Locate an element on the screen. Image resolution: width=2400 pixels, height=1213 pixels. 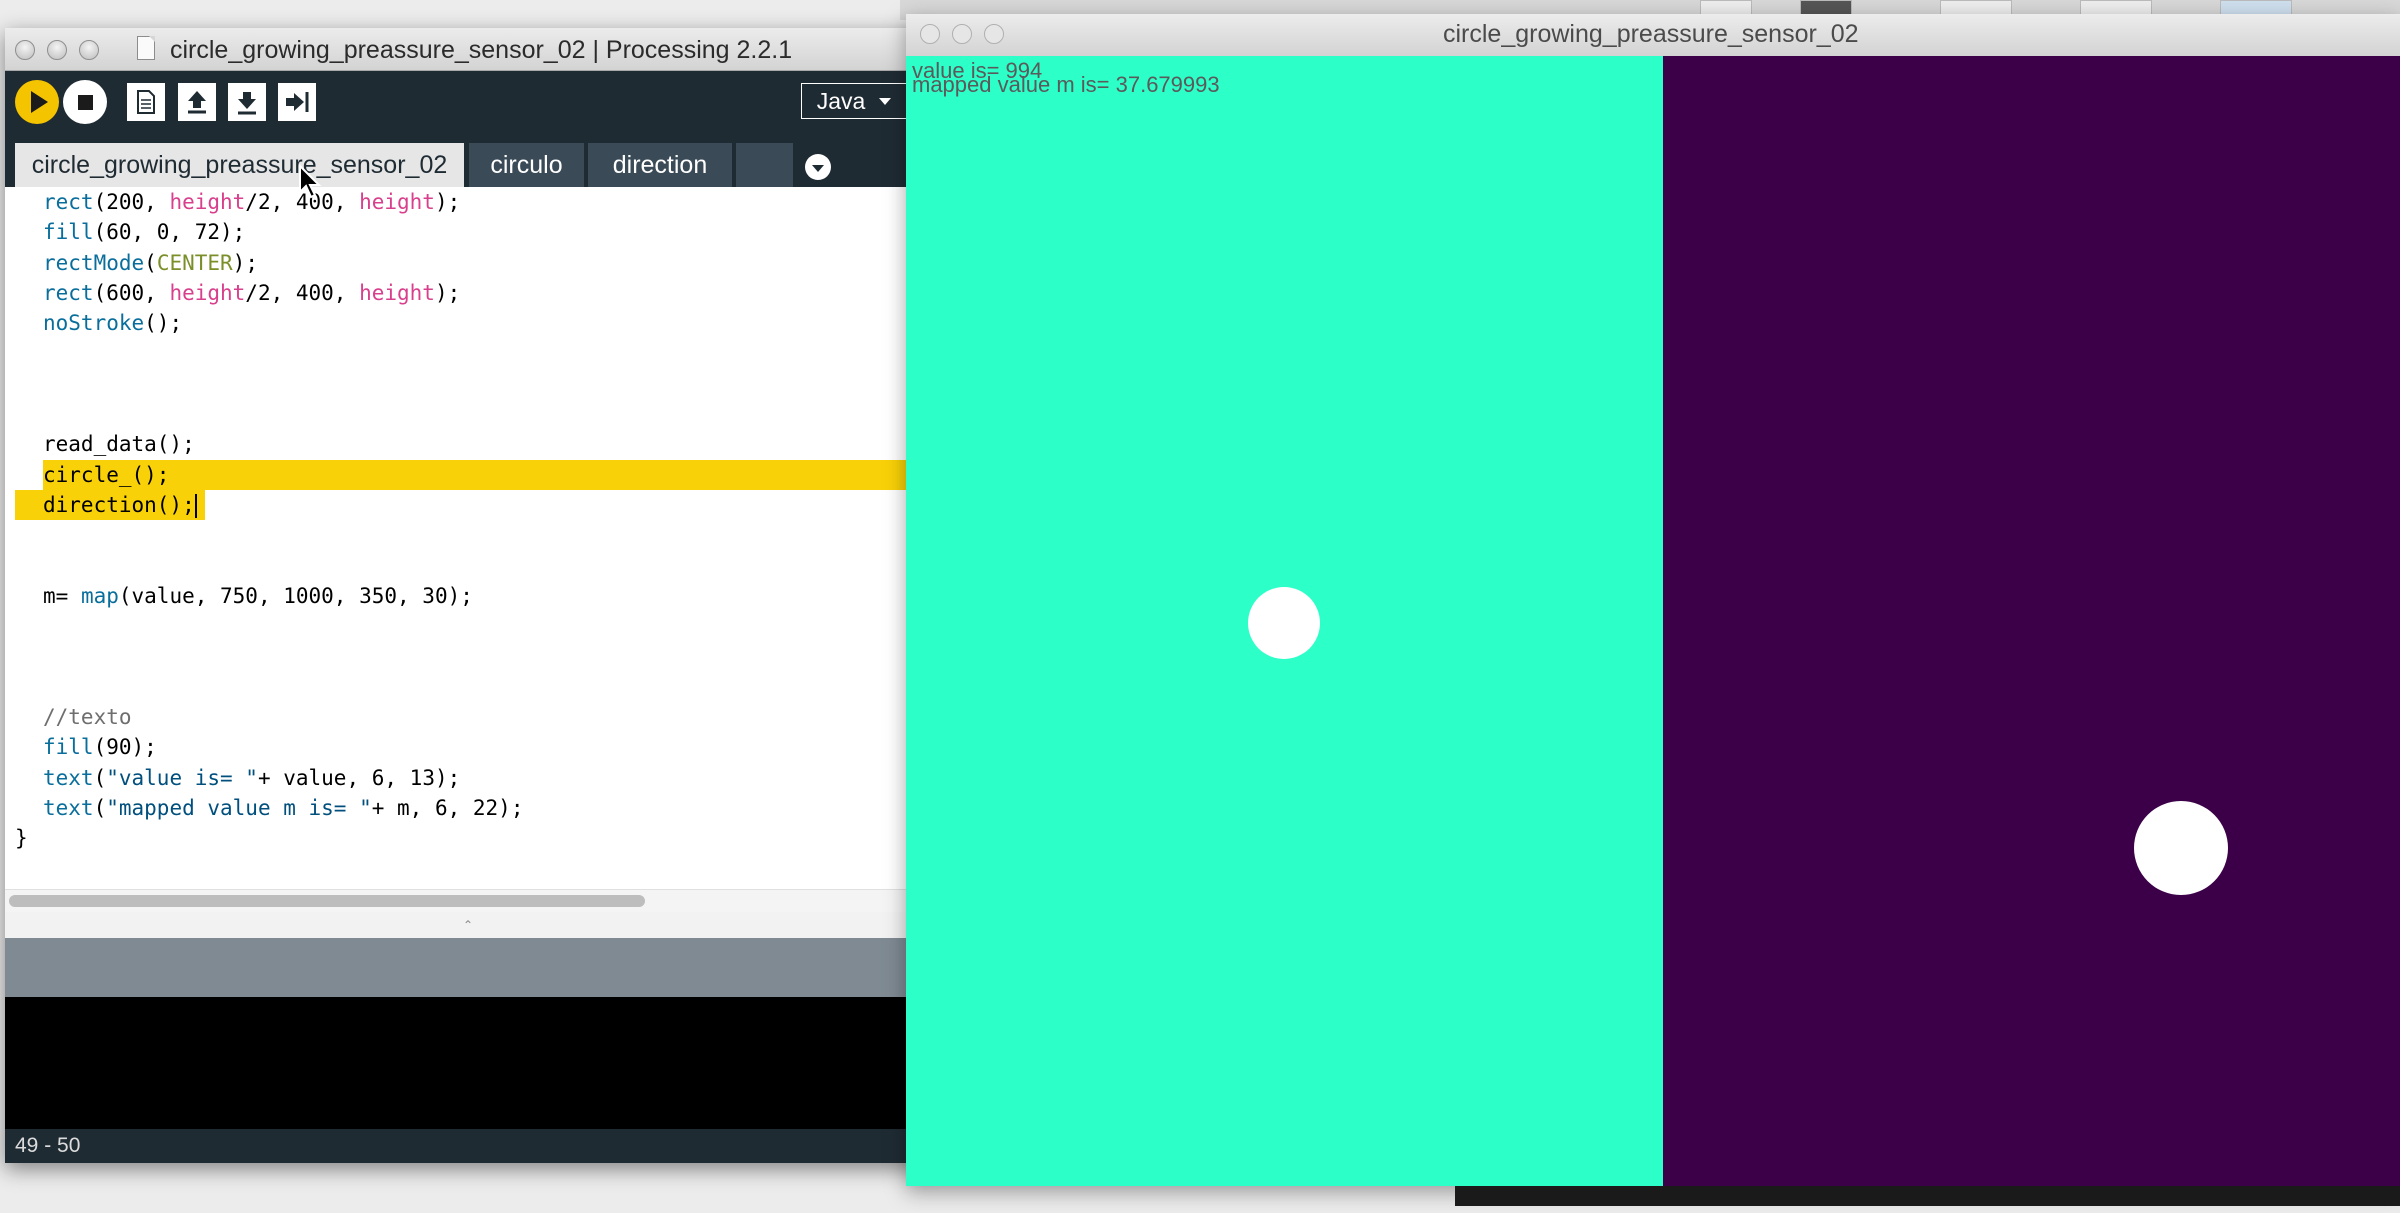
code-line: text("value is= "+ value, 6, 13); is located at coordinates (458, 778).